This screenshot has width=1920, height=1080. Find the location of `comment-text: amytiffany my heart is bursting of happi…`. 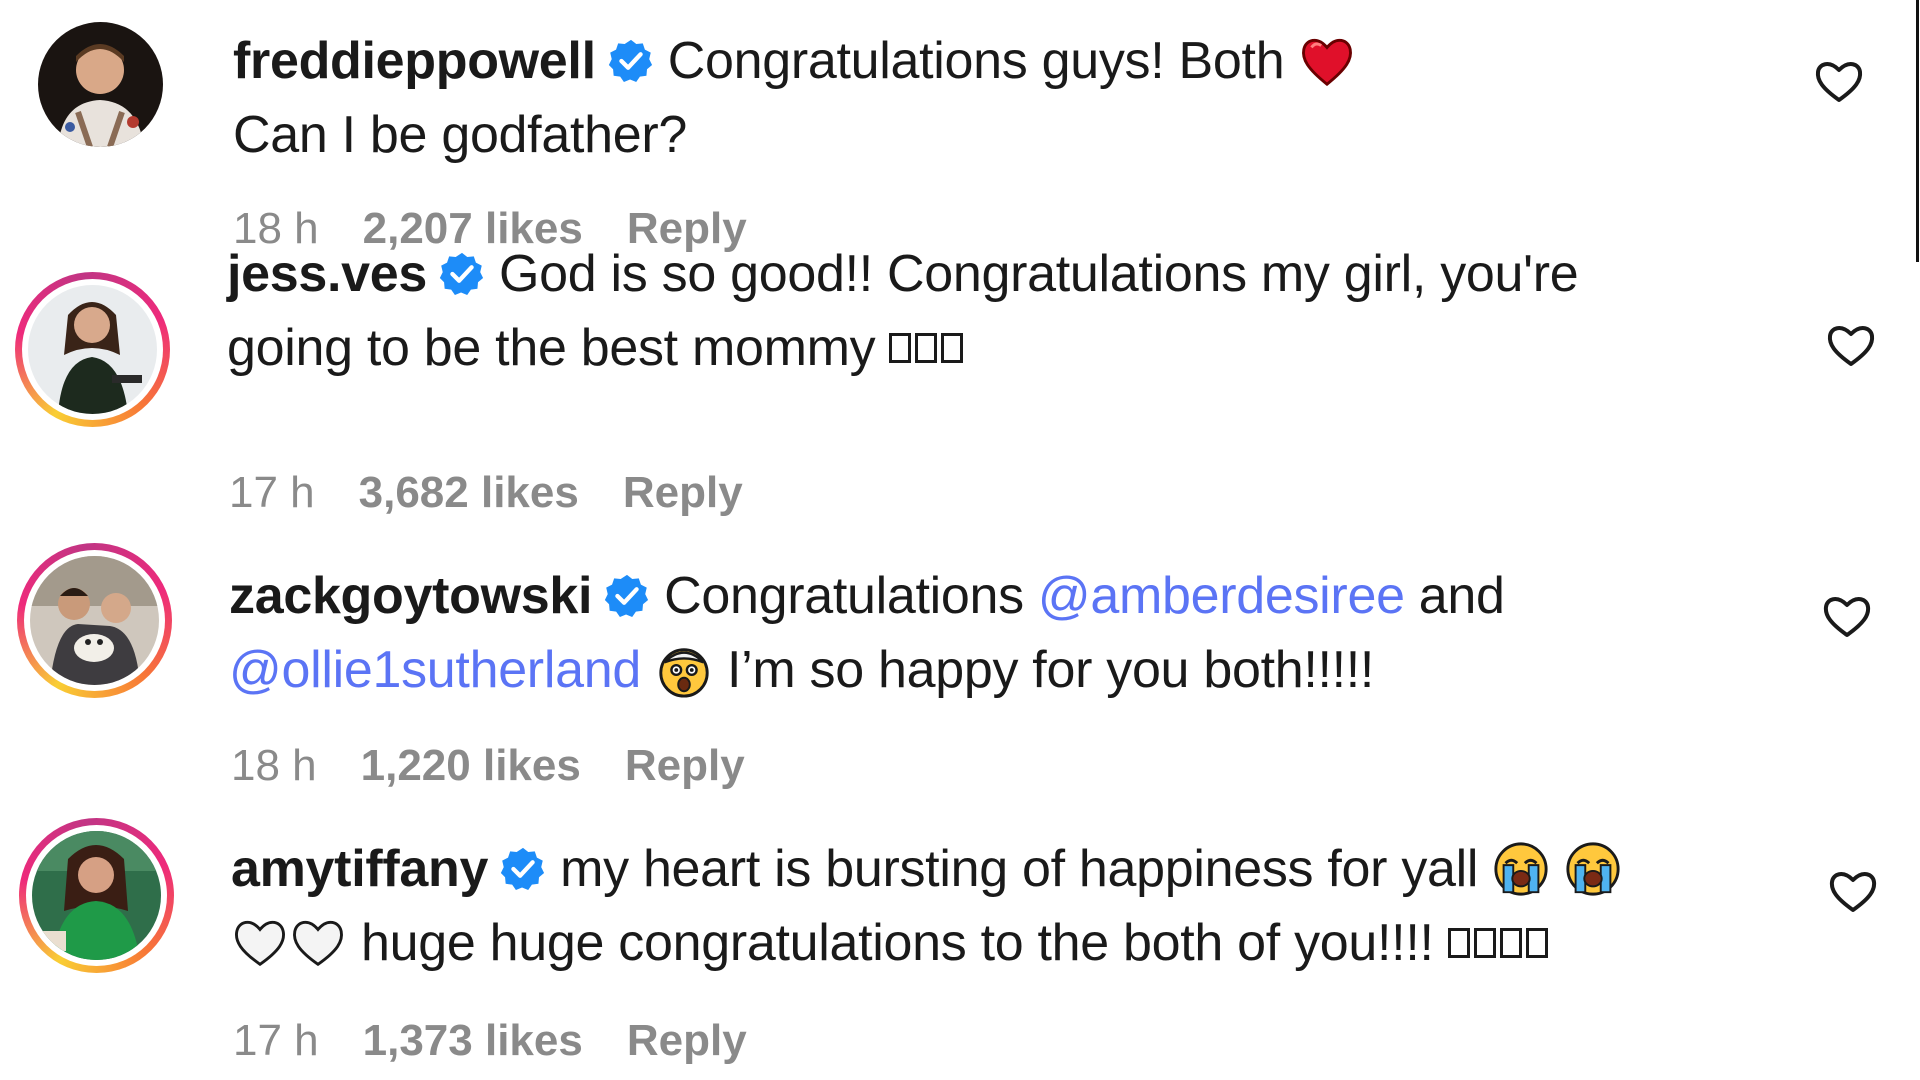

comment-text: amytiffany my heart is bursting of happi… is located at coordinates (926, 906).